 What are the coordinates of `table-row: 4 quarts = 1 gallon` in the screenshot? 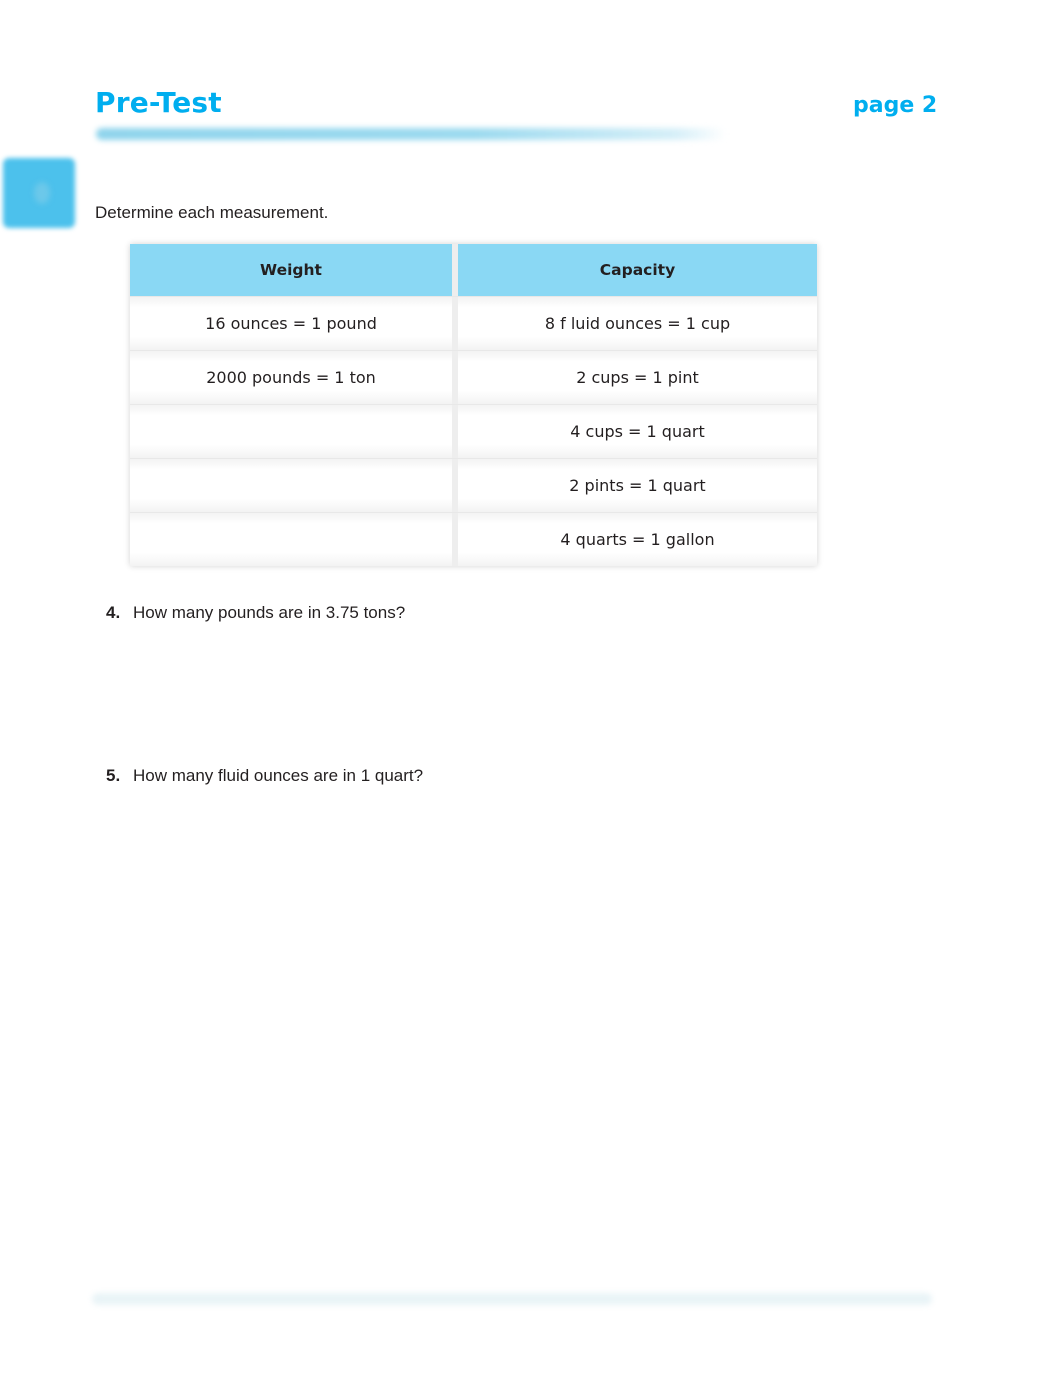 It's located at (473, 539).